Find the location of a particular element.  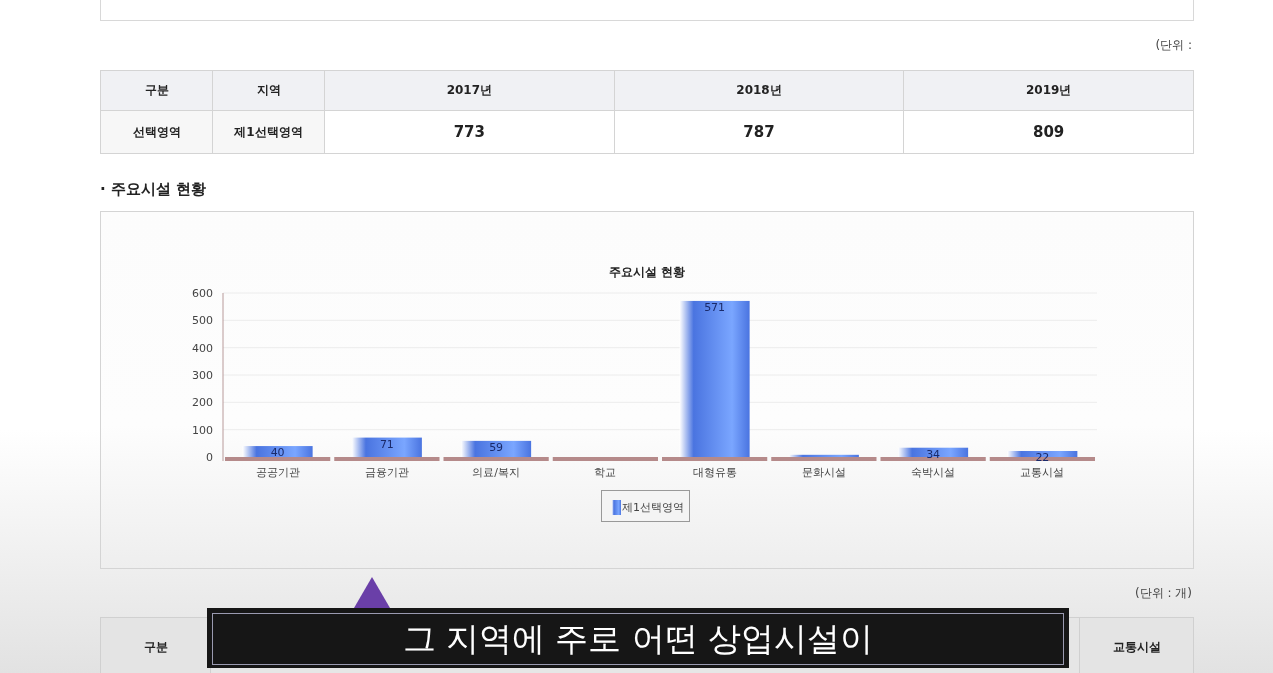

axis-tick-label: 100 is located at coordinates (202, 430).